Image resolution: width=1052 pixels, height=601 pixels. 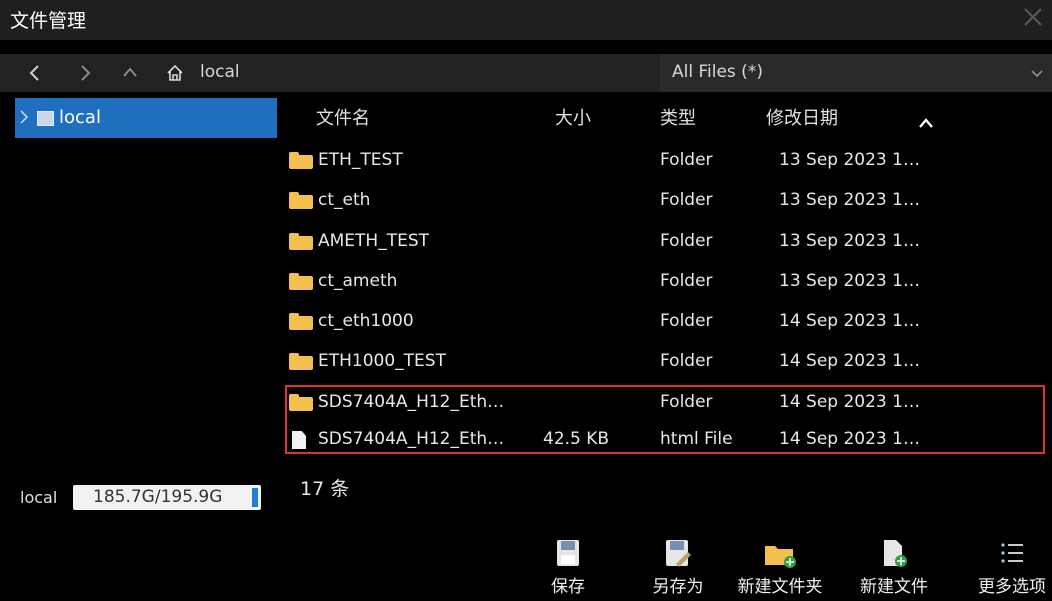 I want to click on save-icon, so click(x=568, y=553).